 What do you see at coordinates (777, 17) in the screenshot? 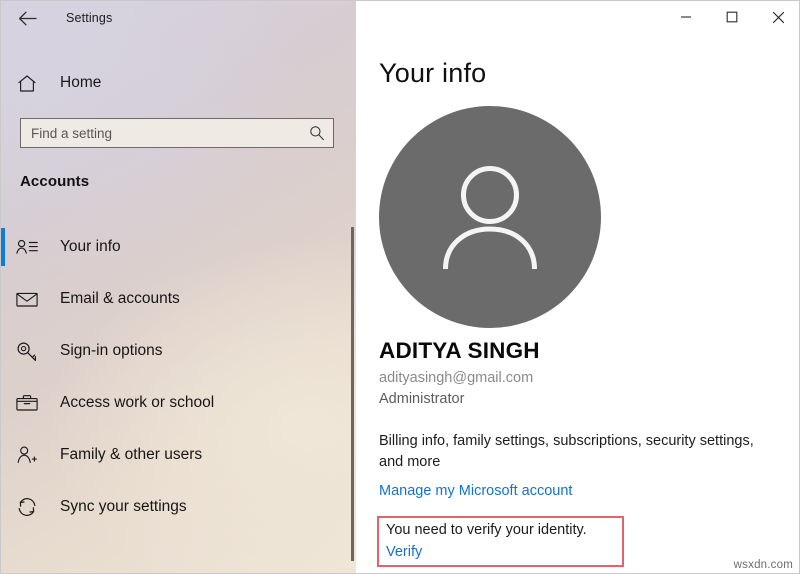
I see `close-icon` at bounding box center [777, 17].